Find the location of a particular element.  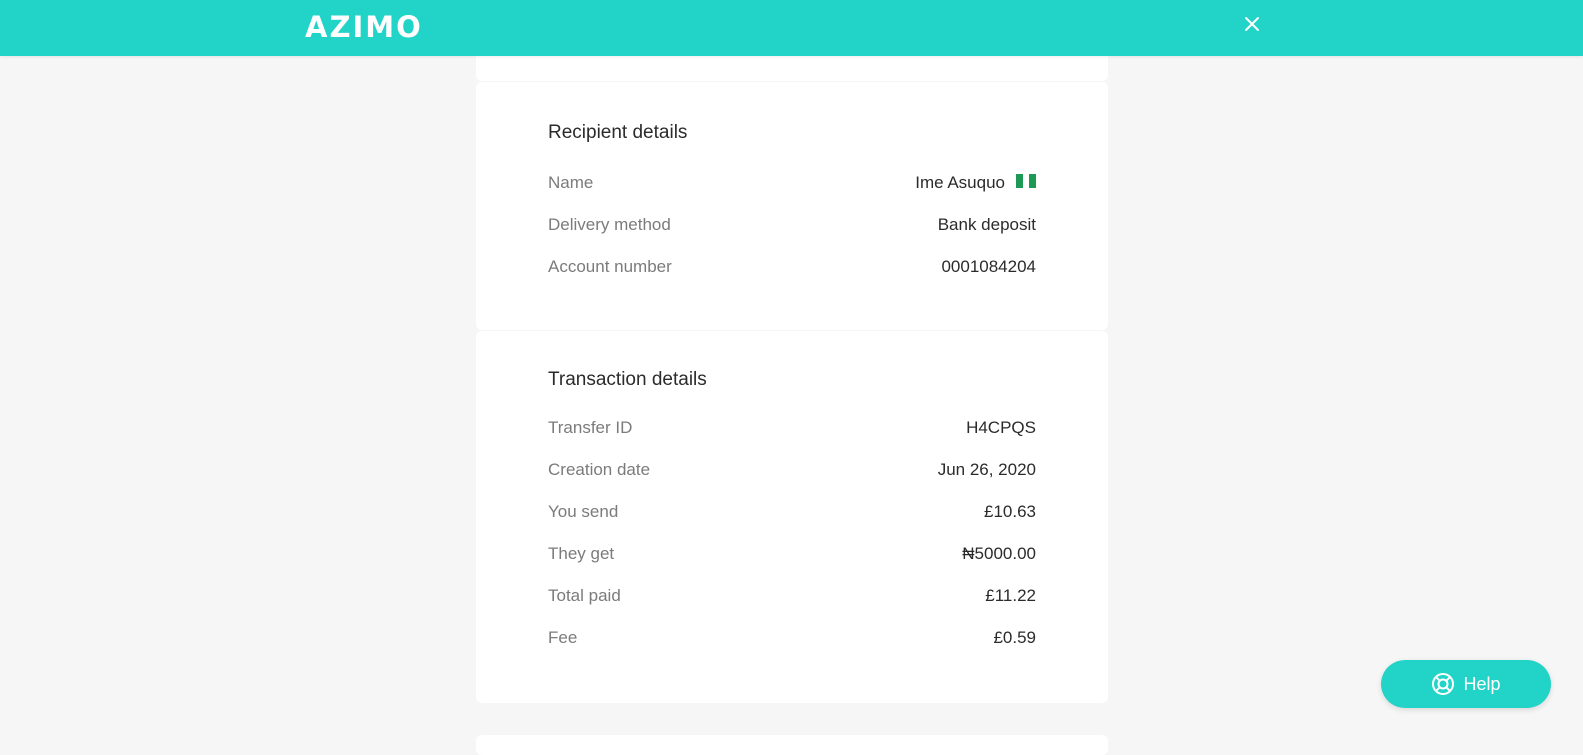

row-label: Name is located at coordinates (571, 182).